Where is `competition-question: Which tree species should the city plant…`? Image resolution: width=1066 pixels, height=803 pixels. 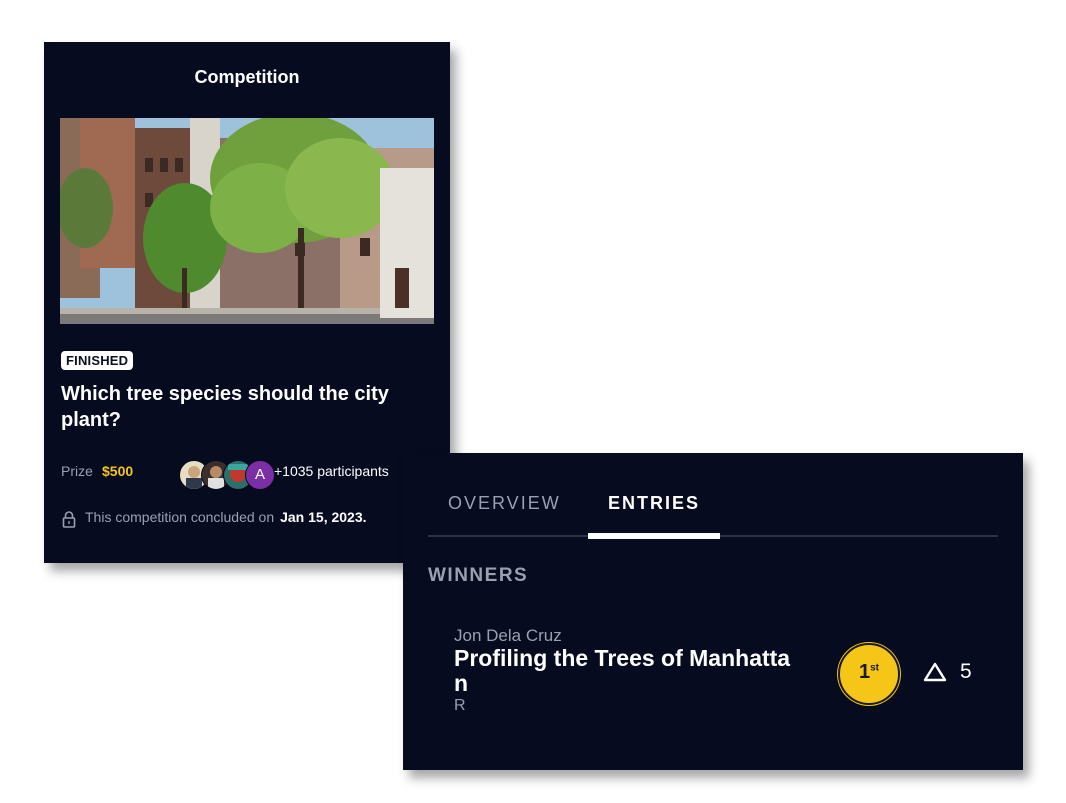
competition-question: Which tree species should the city plant… is located at coordinates (225, 407).